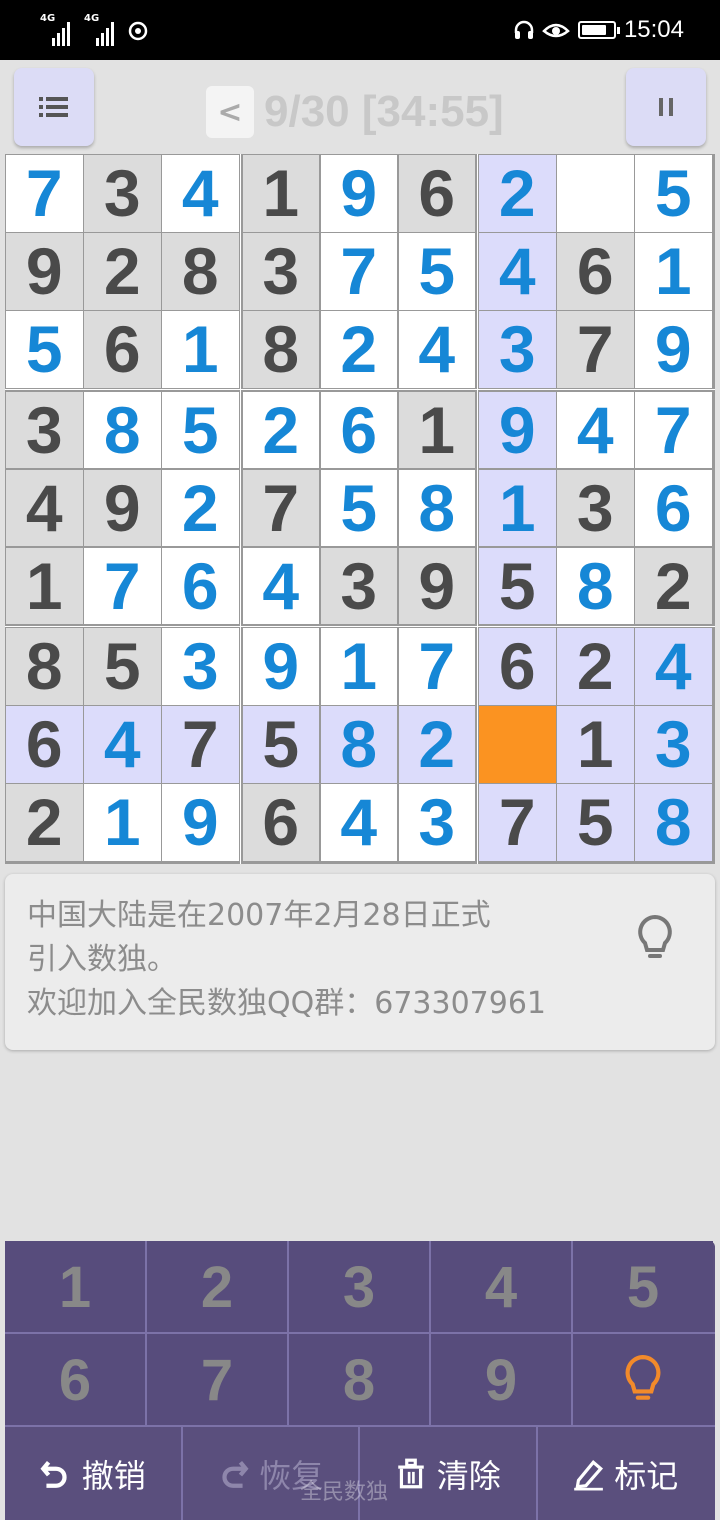  Describe the element at coordinates (436, 666) in the screenshot. I see `sudoku-cell-r7c6: 7` at that location.